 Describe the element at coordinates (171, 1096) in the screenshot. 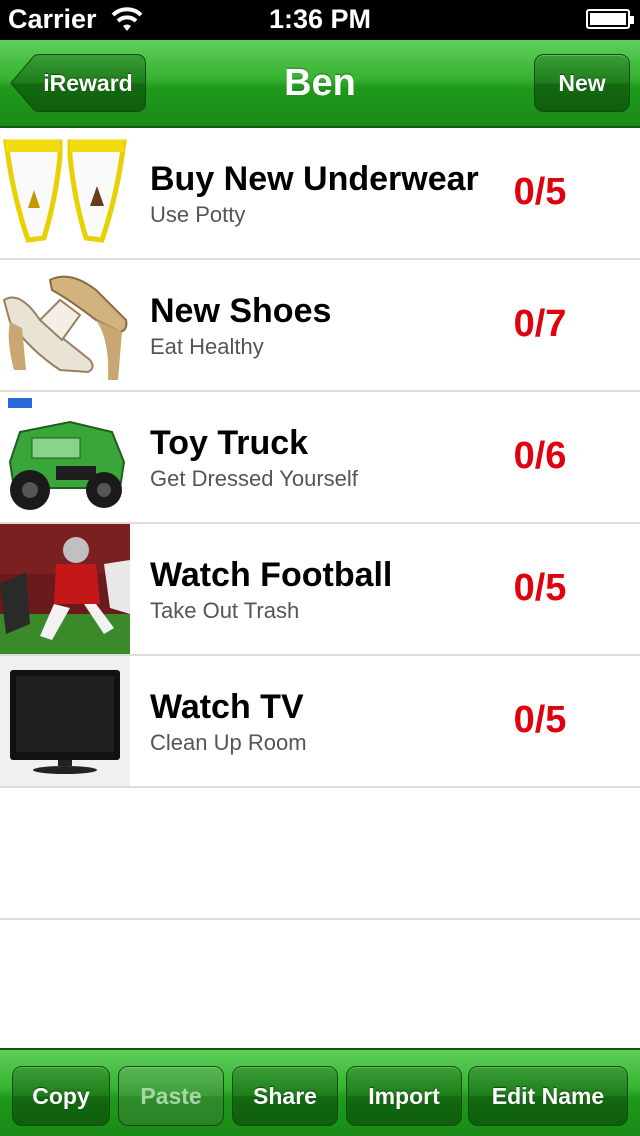

I see `paste-button: Paste` at that location.